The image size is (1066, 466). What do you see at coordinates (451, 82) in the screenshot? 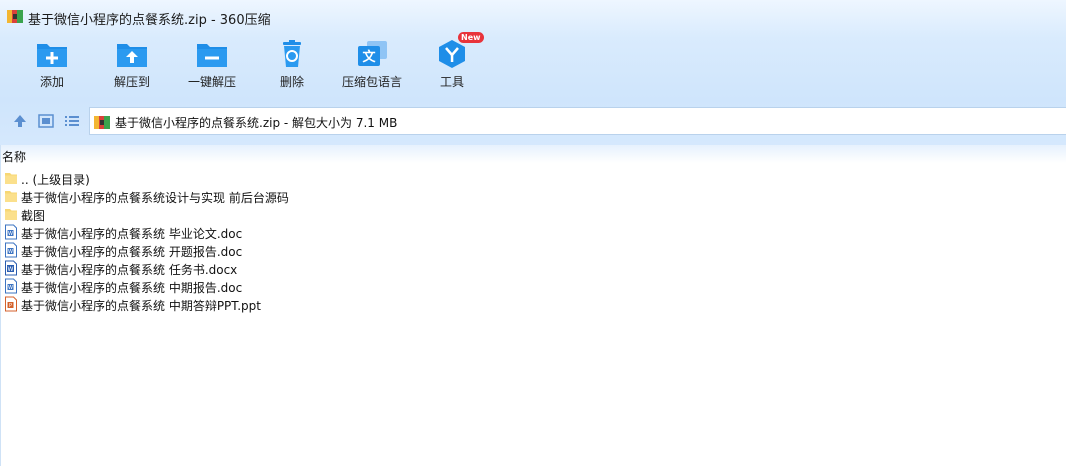
I see `tools-label: 工具` at bounding box center [451, 82].